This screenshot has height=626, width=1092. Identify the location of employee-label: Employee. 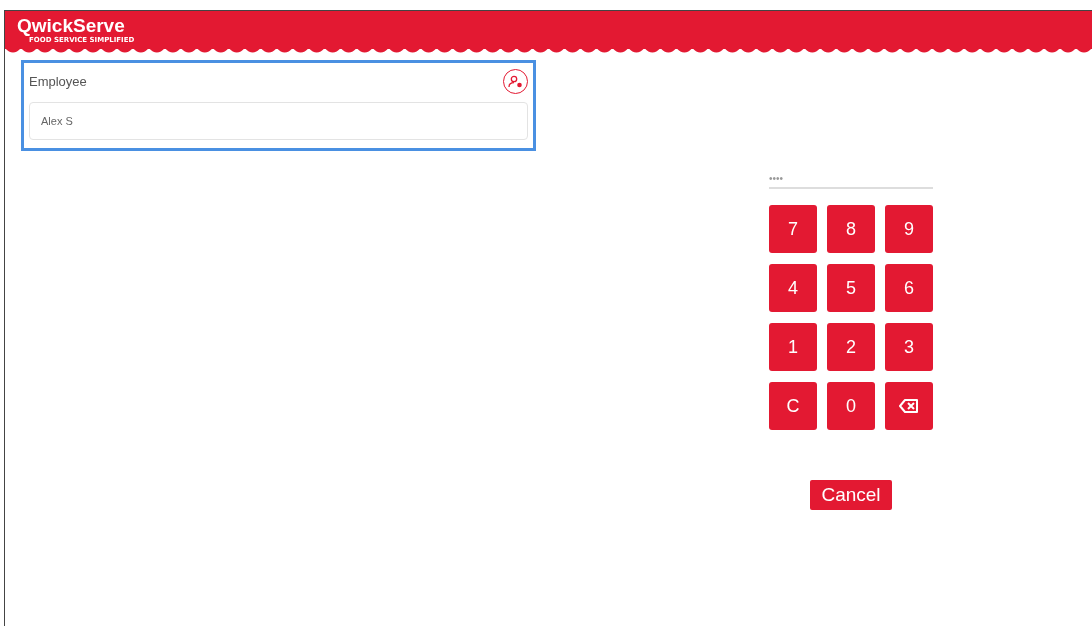
(58, 81).